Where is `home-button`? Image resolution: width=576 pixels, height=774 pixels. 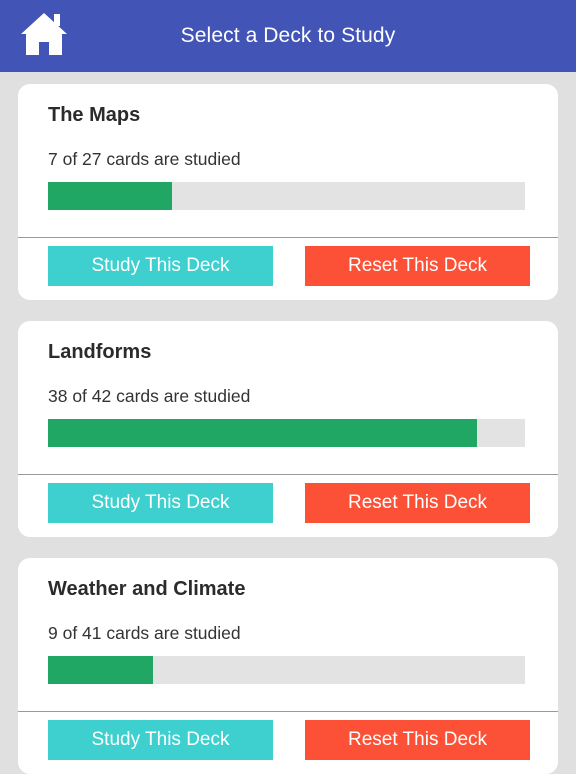
home-button is located at coordinates (44, 34).